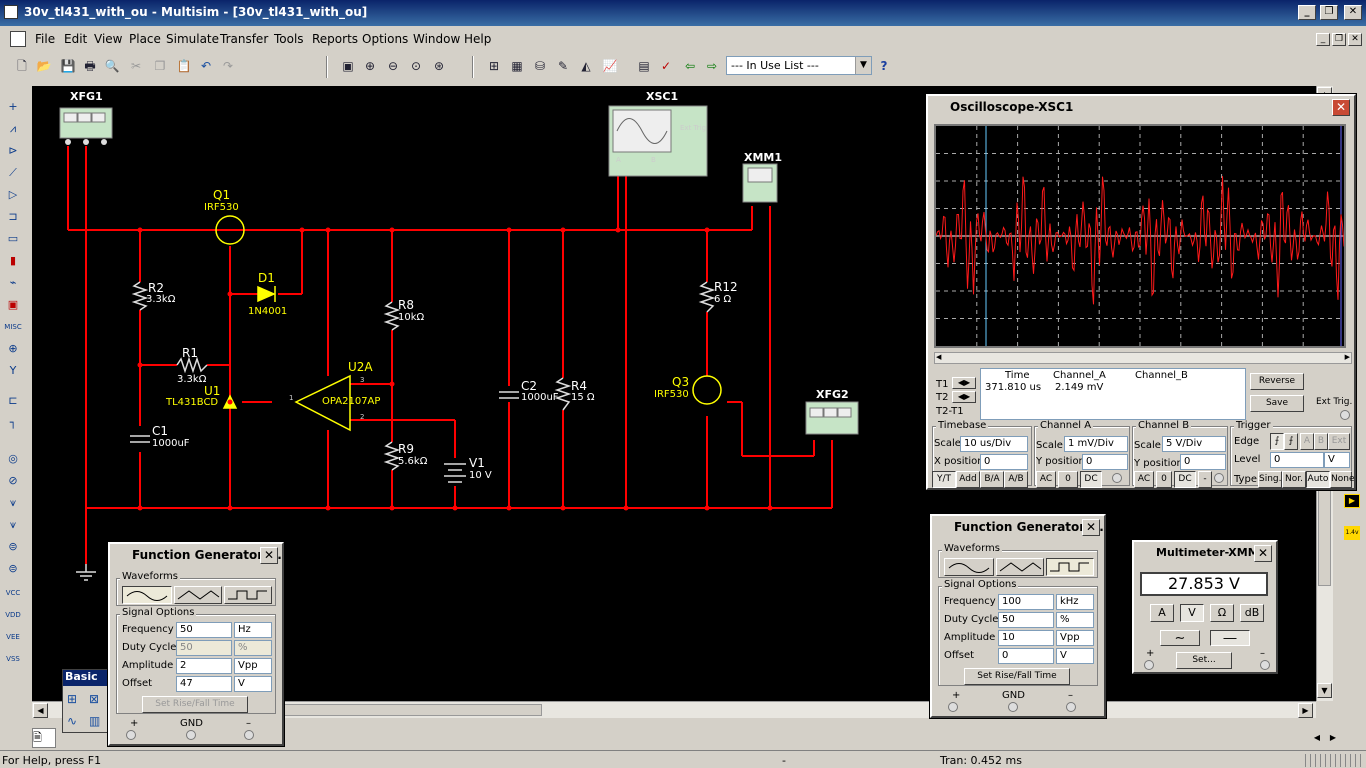  I want to click on ext-trig-terminal, so click(1345, 415).